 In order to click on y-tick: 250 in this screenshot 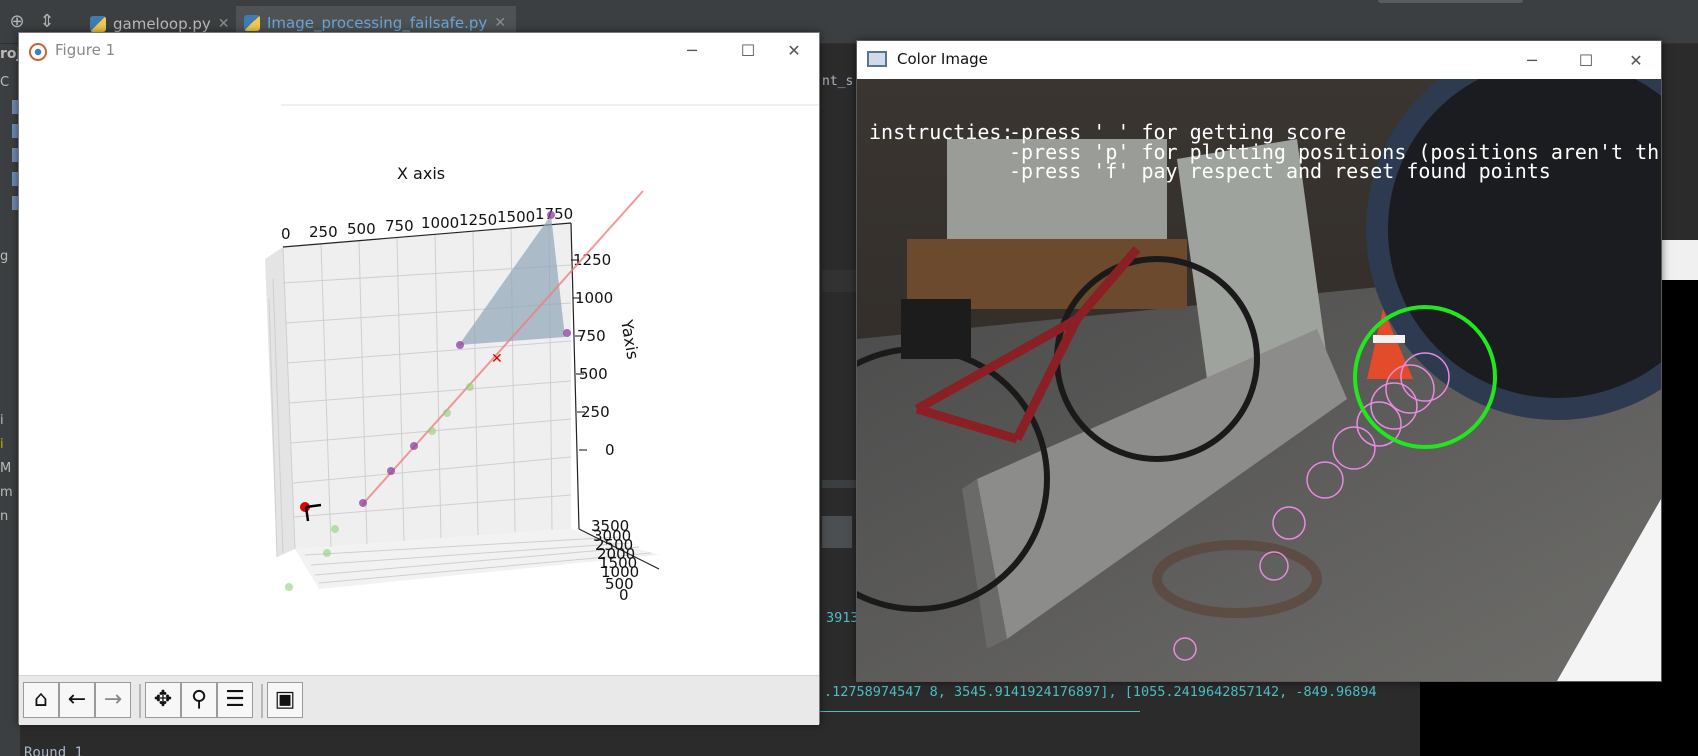, I will do `click(595, 412)`.